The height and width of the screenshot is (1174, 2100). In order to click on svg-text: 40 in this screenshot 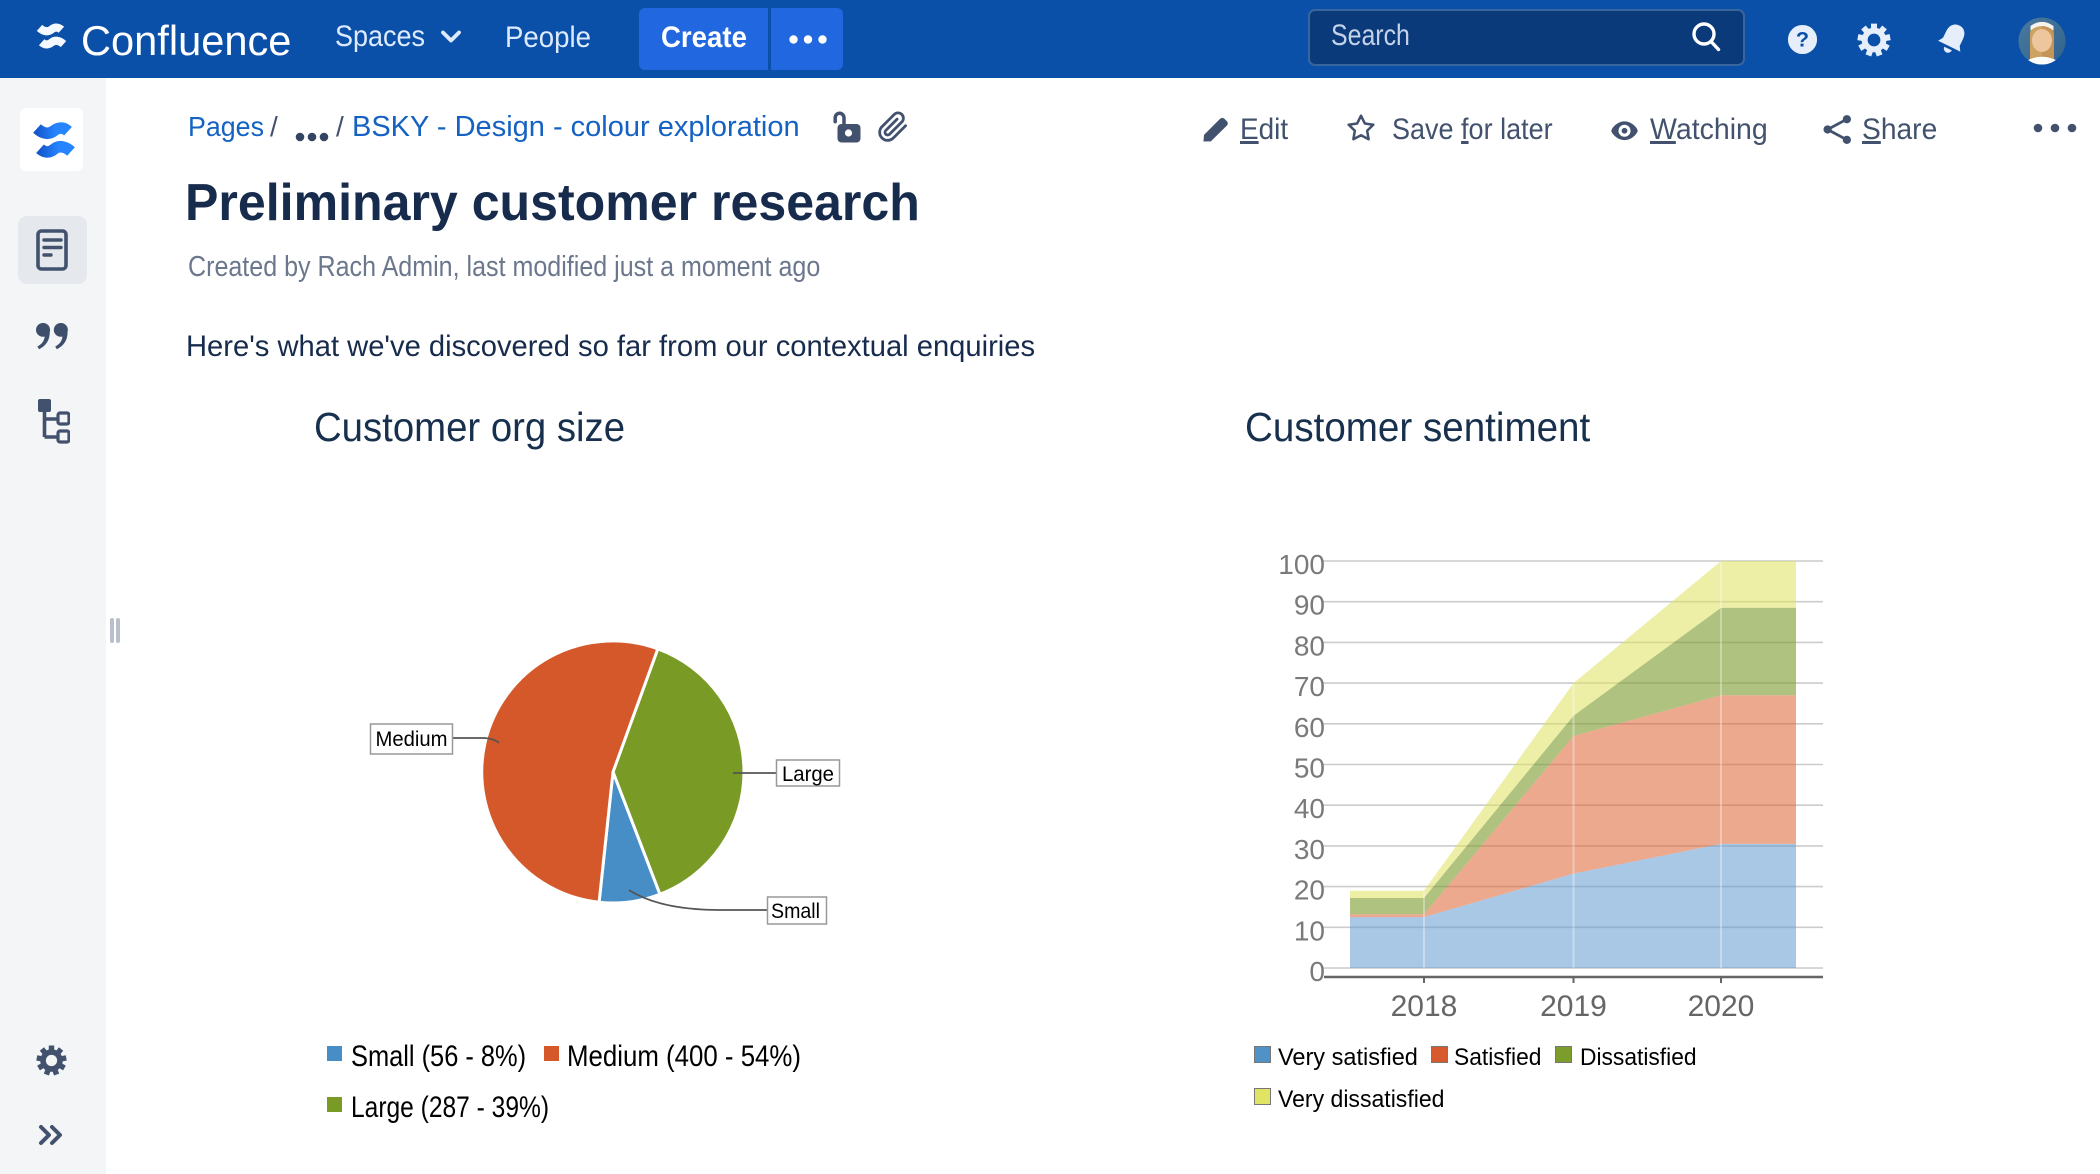, I will do `click(1309, 808)`.